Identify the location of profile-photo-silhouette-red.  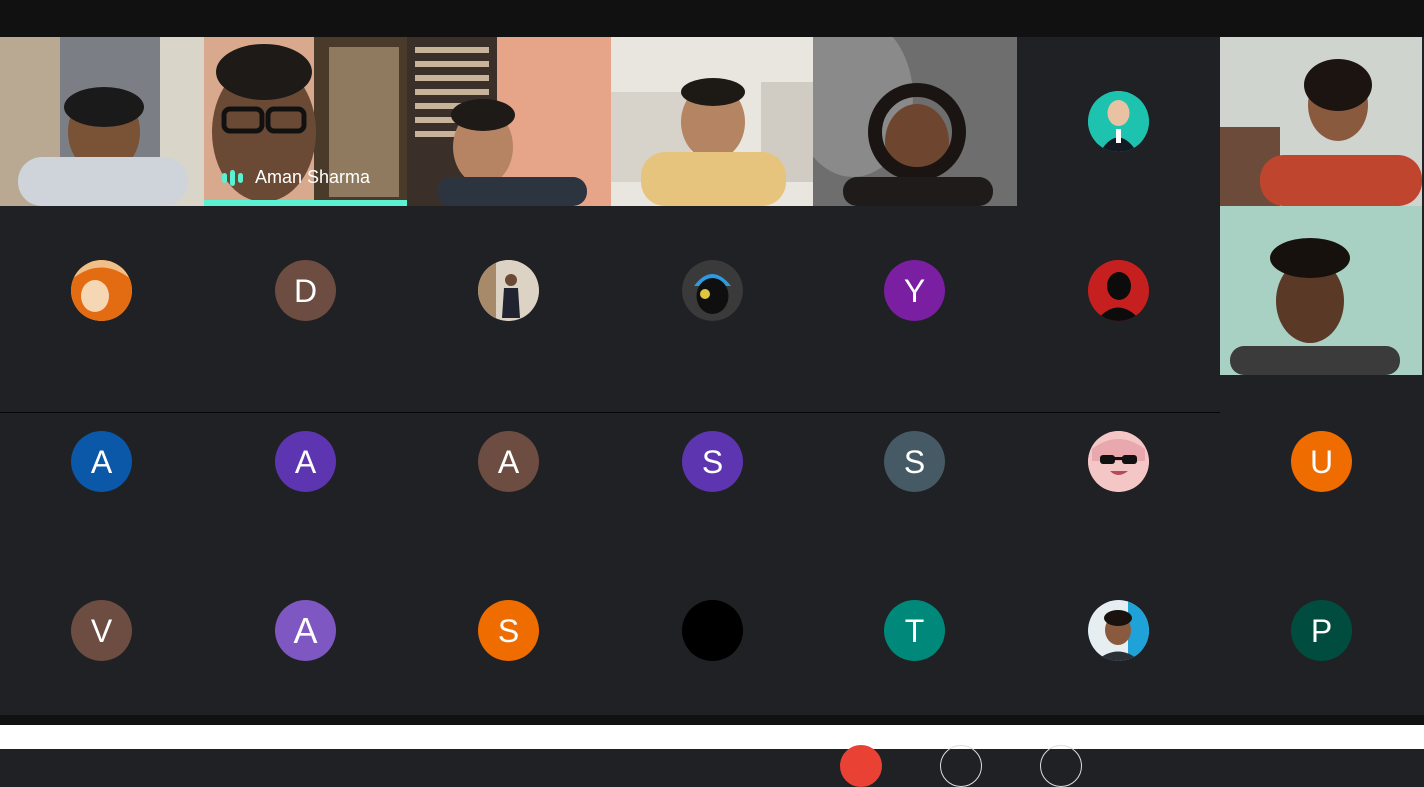
(1118, 290).